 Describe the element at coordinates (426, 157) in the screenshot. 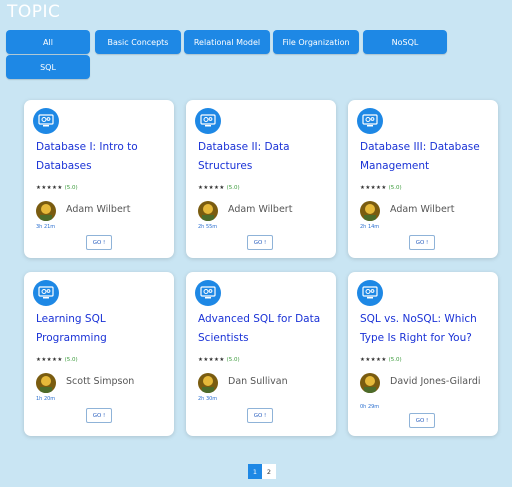

I see `course-title-link: Database III: Database Management` at that location.